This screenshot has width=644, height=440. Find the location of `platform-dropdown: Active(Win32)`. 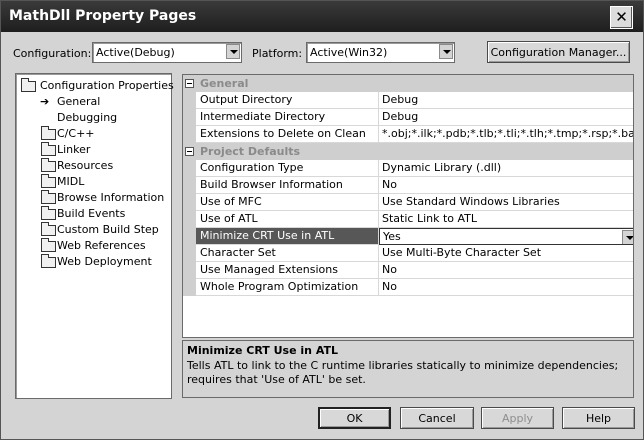

platform-dropdown: Active(Win32) is located at coordinates (380, 52).